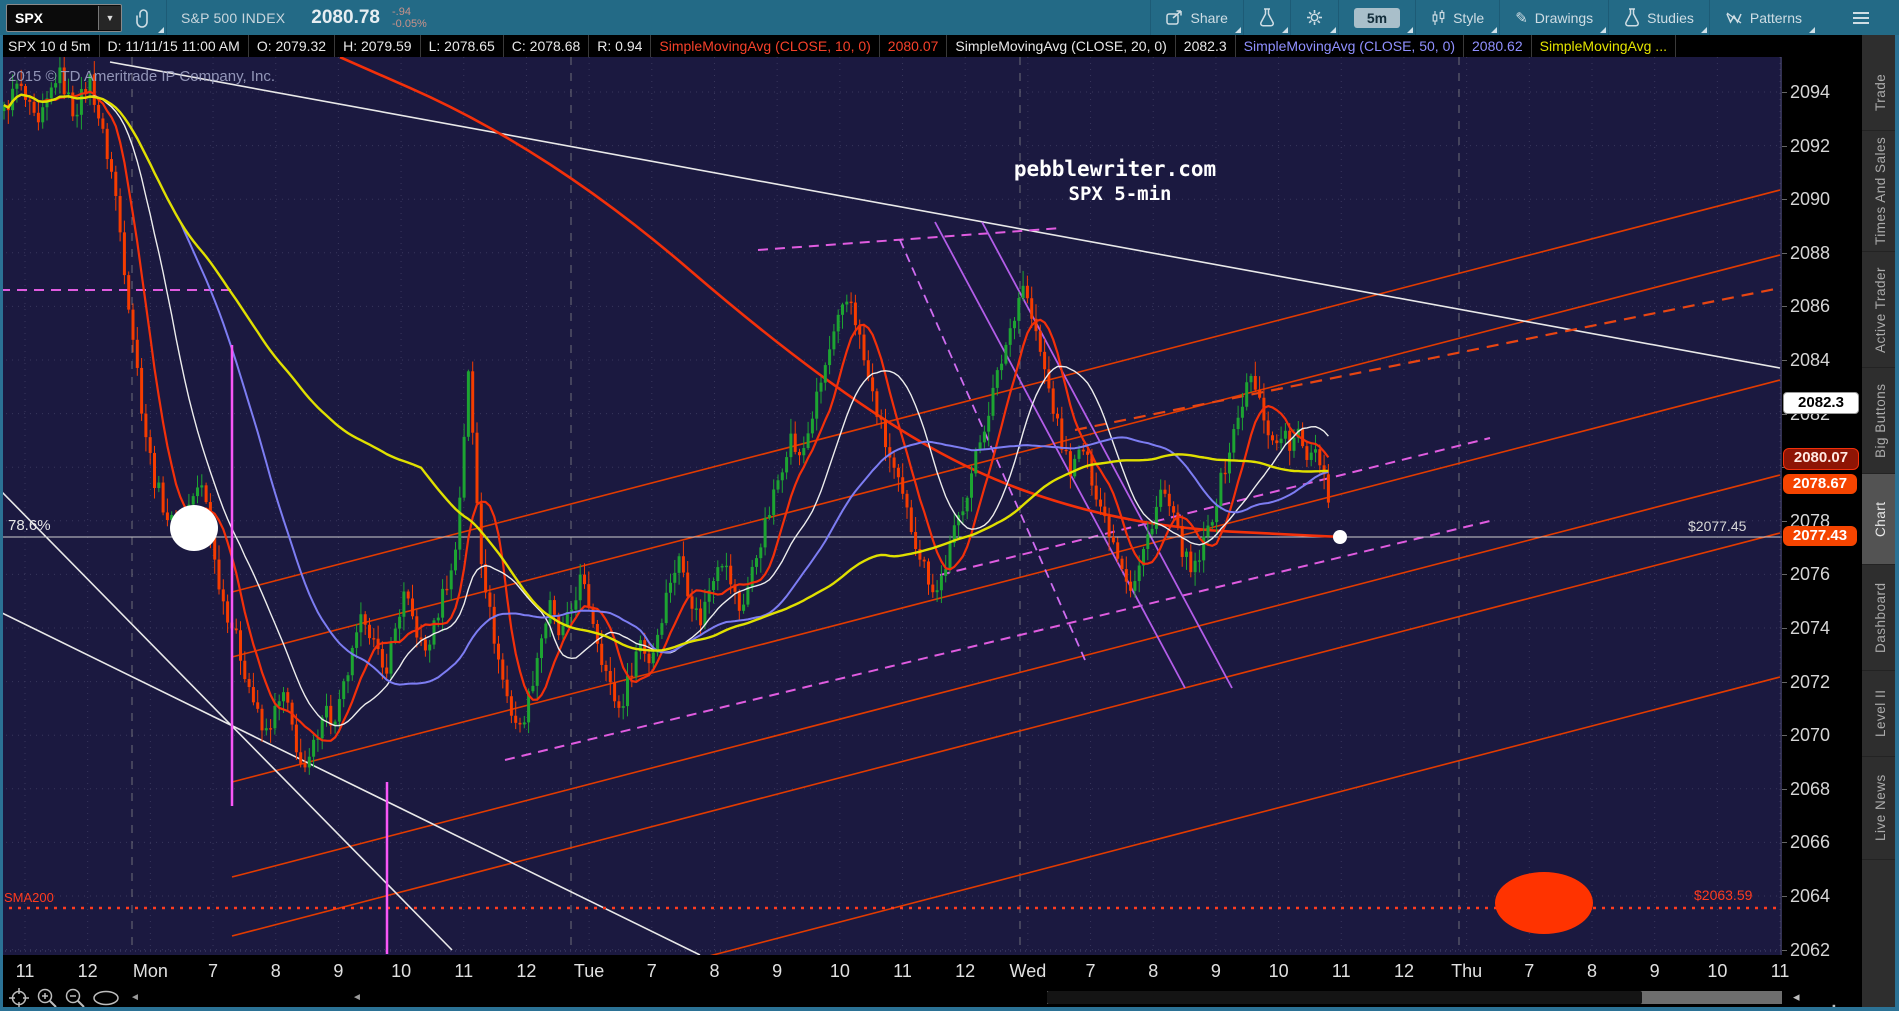  Describe the element at coordinates (1880, 310) in the screenshot. I see `sidebar-tab-active-trader: Active Trader` at that location.